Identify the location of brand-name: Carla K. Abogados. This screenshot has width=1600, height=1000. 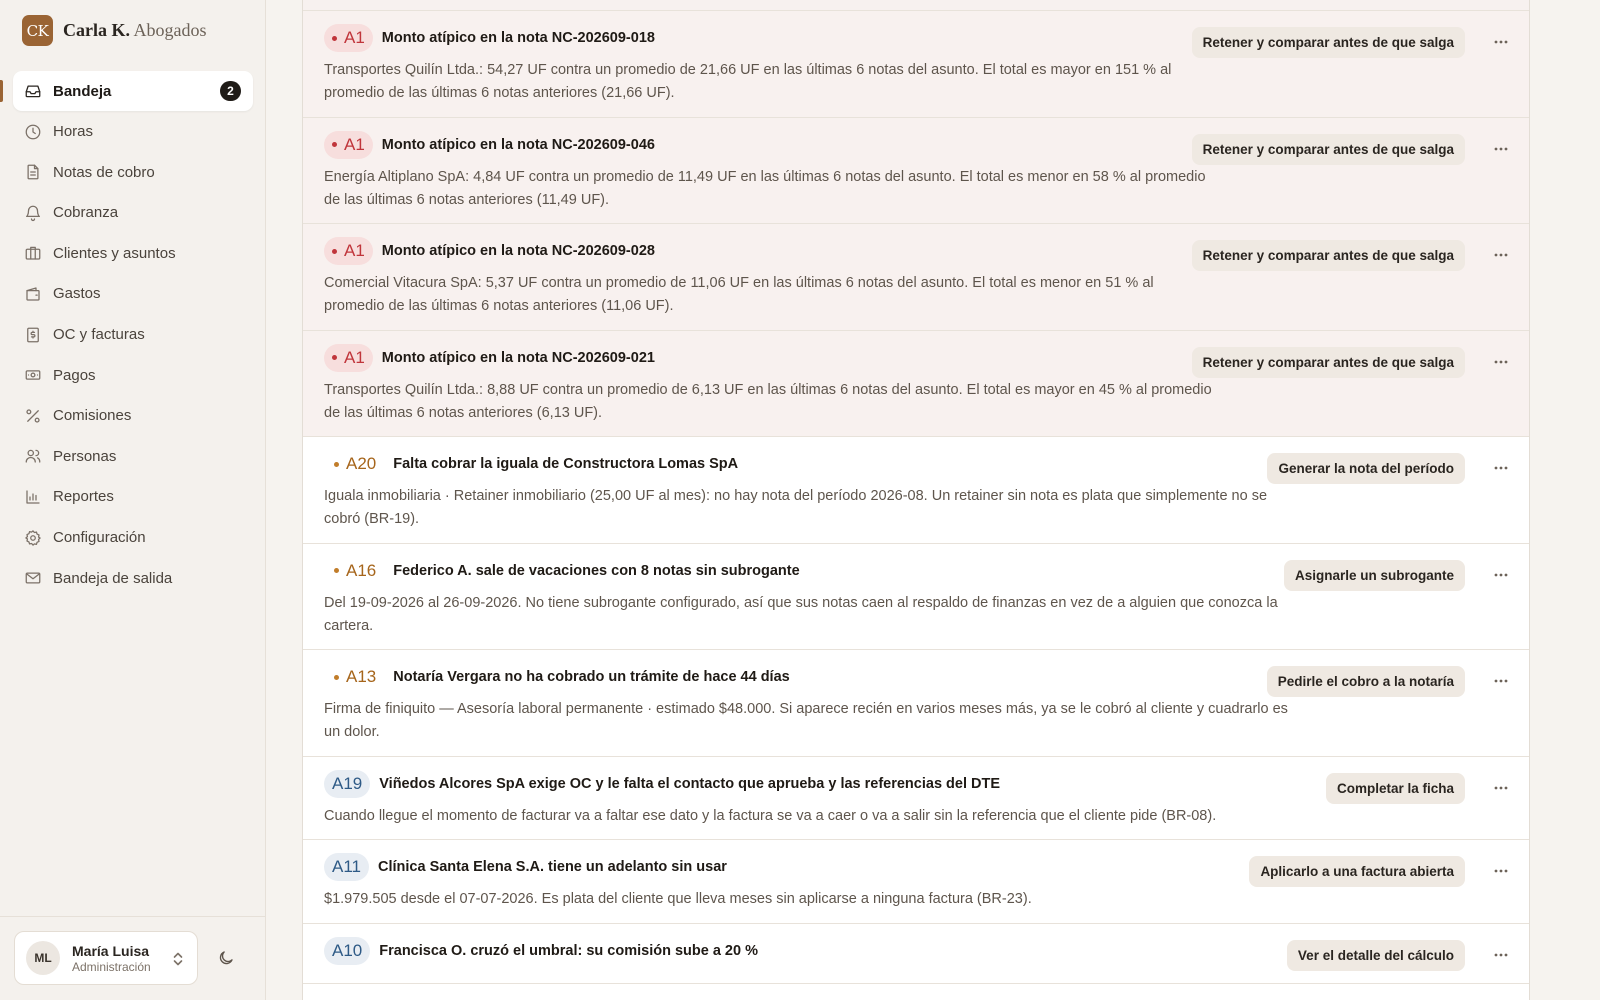
(135, 30).